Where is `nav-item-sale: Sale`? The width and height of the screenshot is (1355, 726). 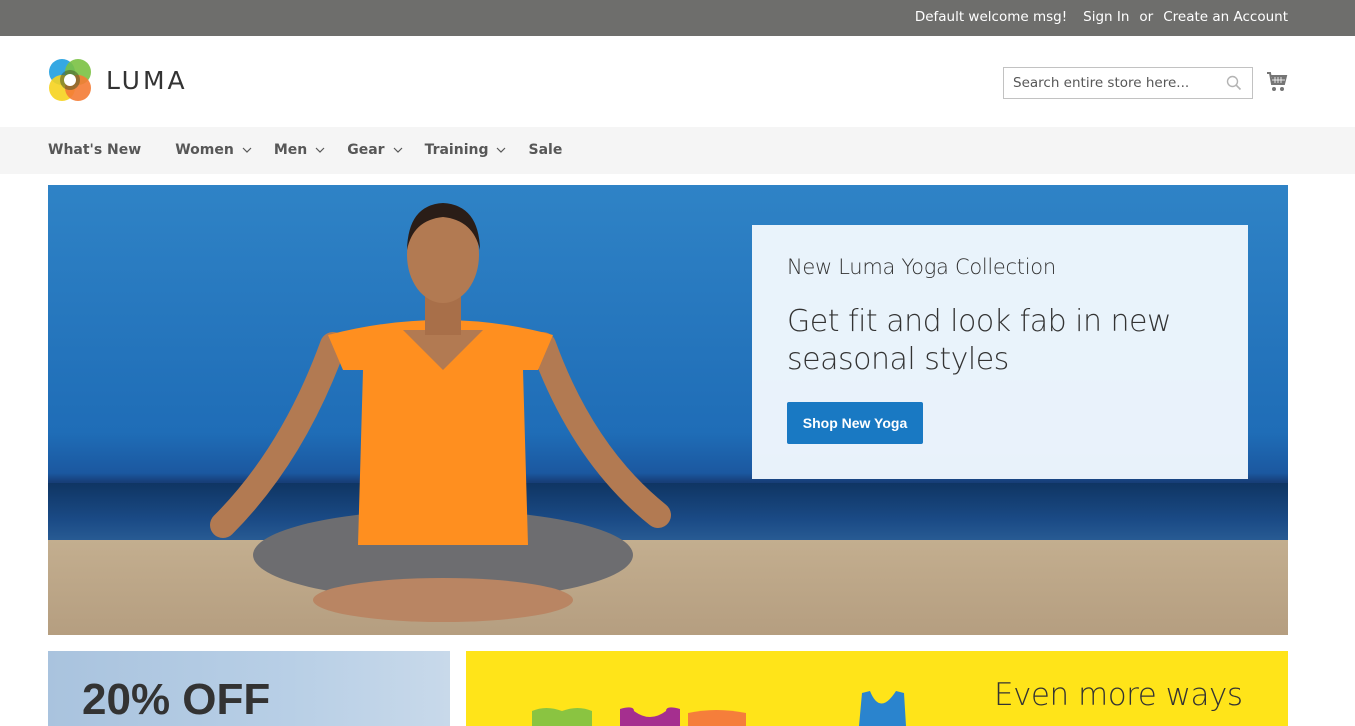 nav-item-sale: Sale is located at coordinates (545, 150).